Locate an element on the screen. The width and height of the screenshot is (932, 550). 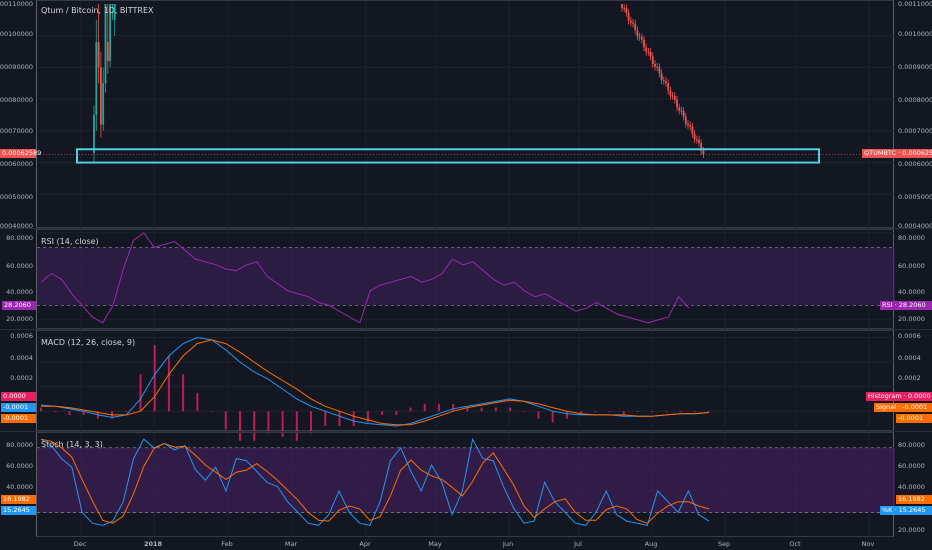
rsi-tick-right: 60.0000 is located at coordinates (911, 266).